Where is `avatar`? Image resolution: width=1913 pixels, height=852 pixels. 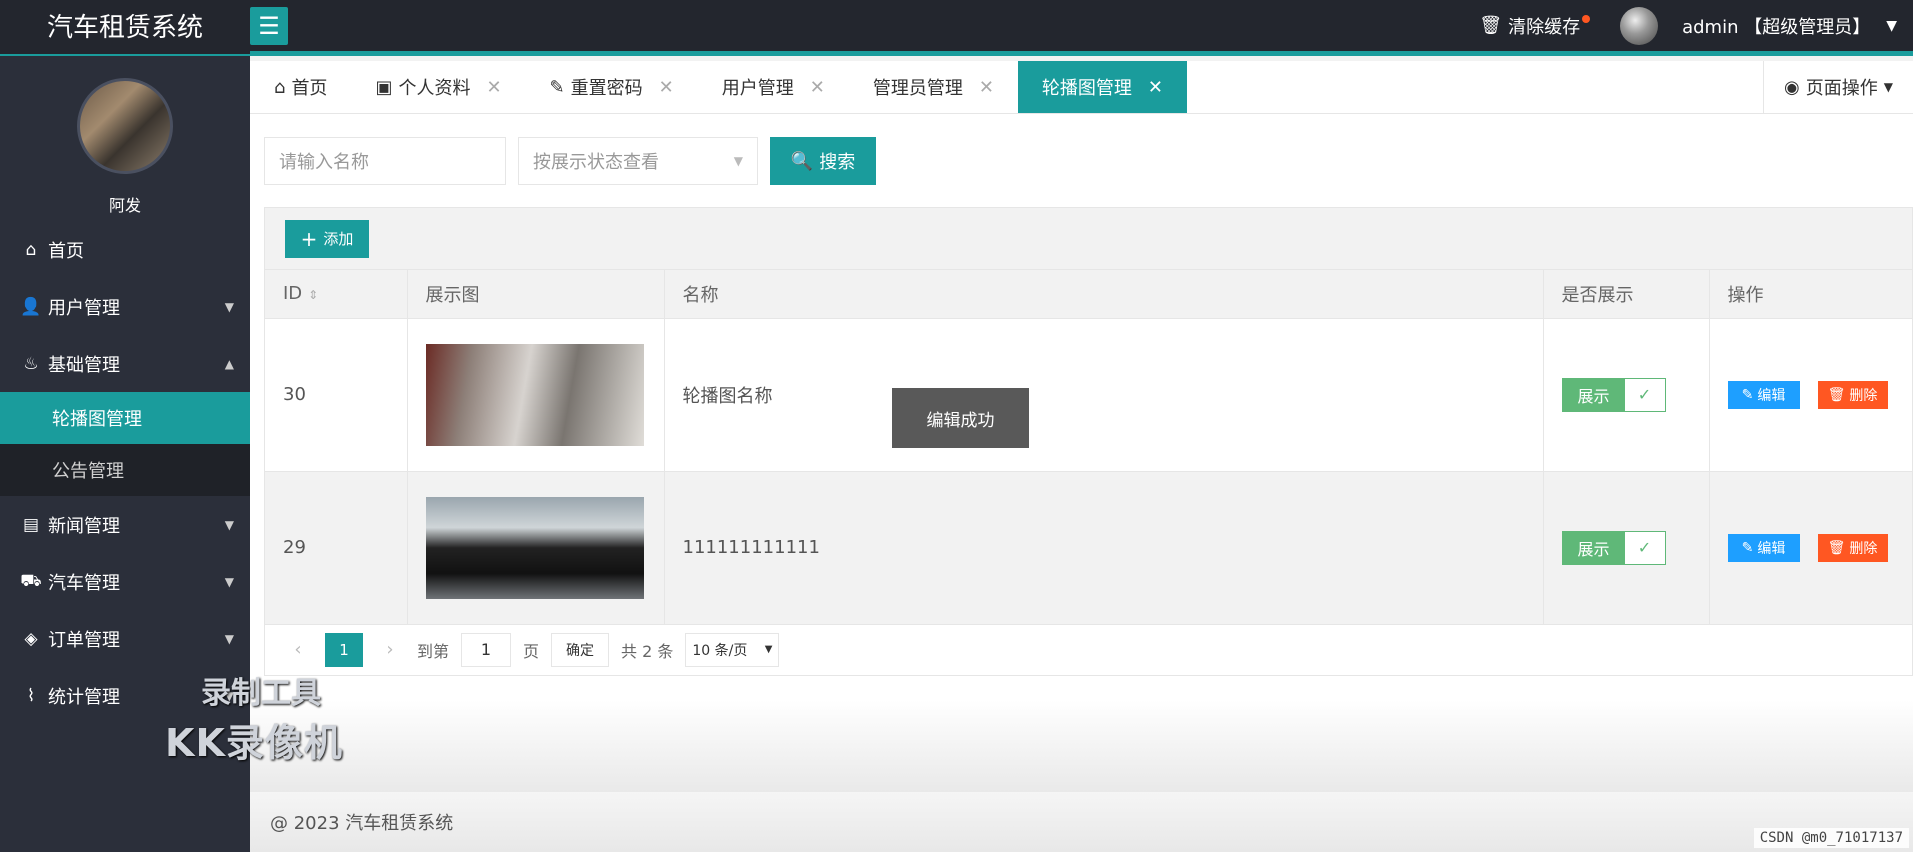
avatar is located at coordinates (1639, 25).